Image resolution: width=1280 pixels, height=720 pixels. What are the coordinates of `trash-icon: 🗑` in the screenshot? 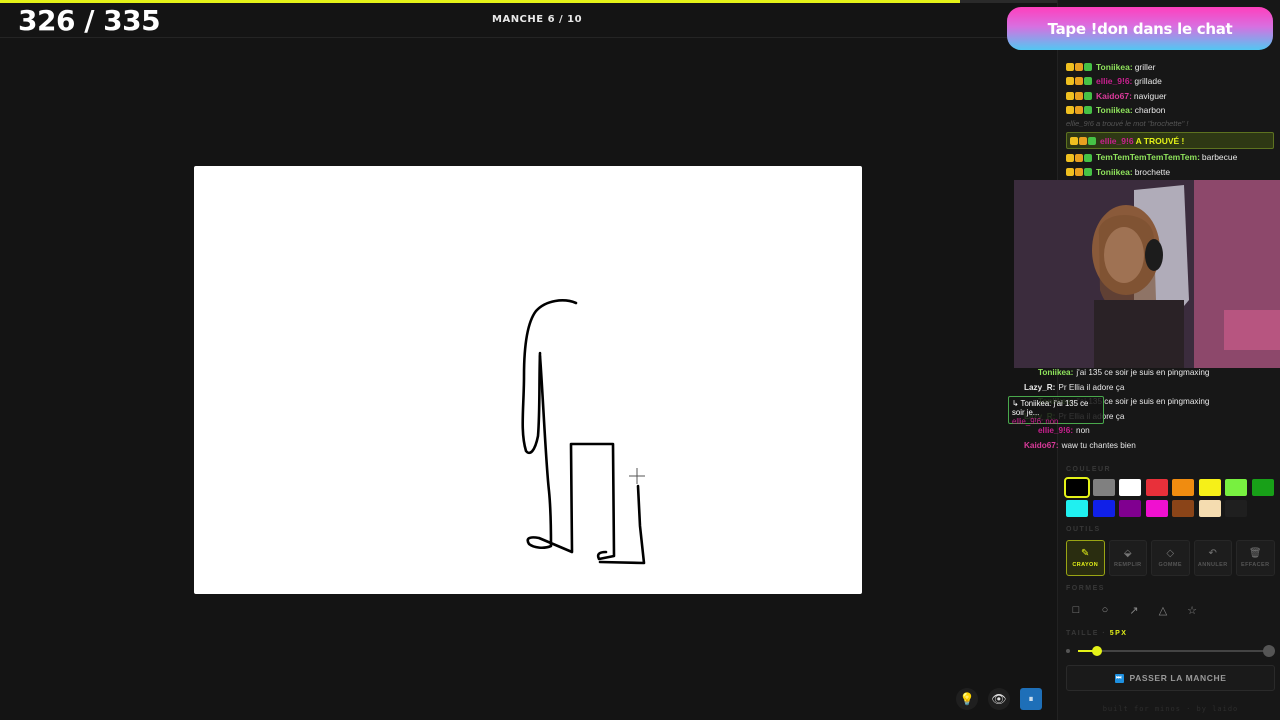 It's located at (1255, 553).